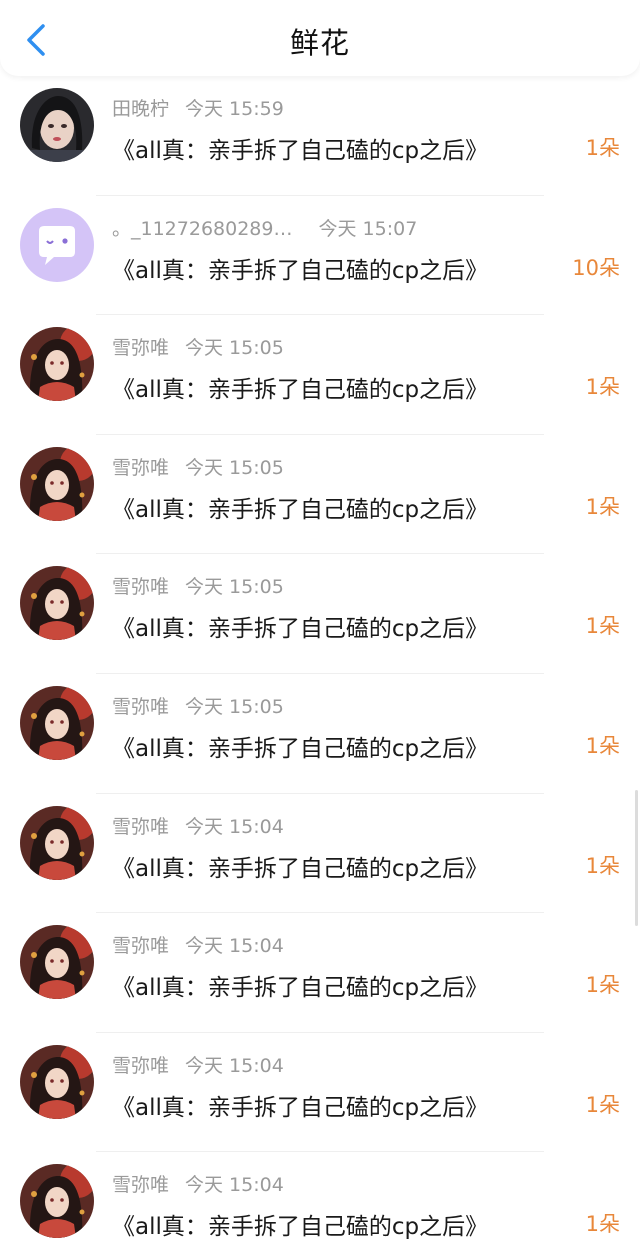  I want to click on record-meta: 田晚柠 今天 15:59, so click(198, 107).